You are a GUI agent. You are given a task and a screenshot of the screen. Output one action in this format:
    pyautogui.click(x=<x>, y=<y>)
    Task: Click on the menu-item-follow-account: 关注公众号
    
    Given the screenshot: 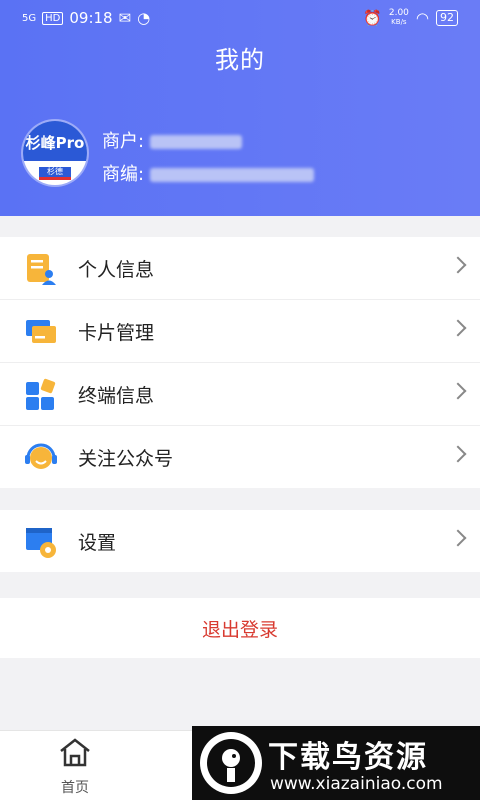 What is the action you would take?
    pyautogui.click(x=240, y=457)
    